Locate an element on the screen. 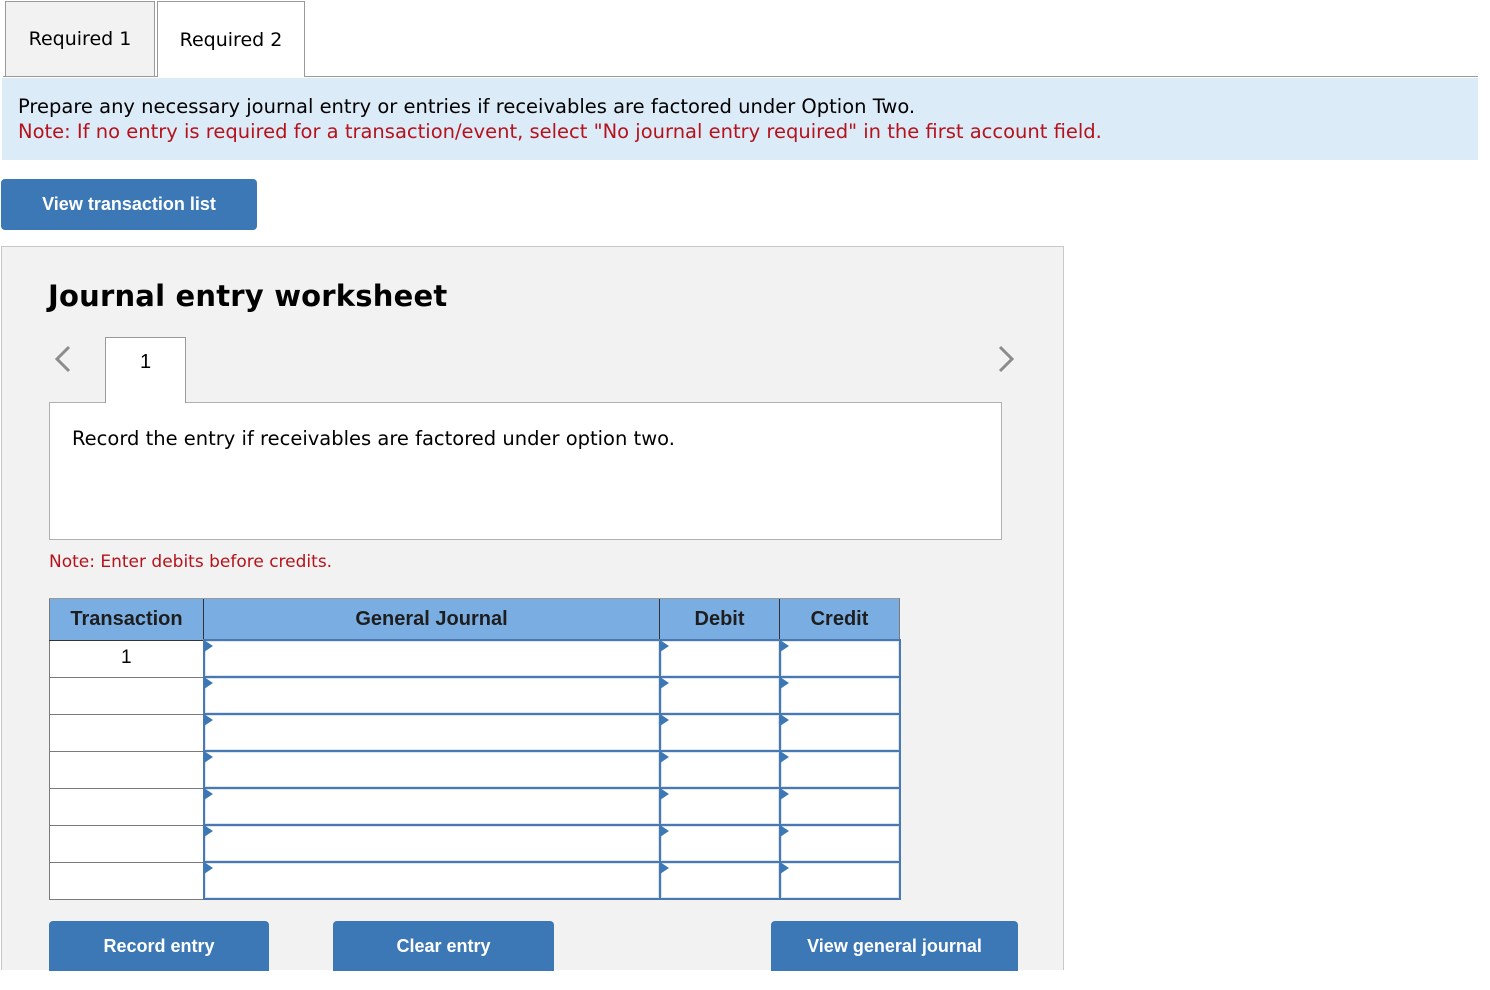  tab-required-1: Required 1 is located at coordinates (80, 39).